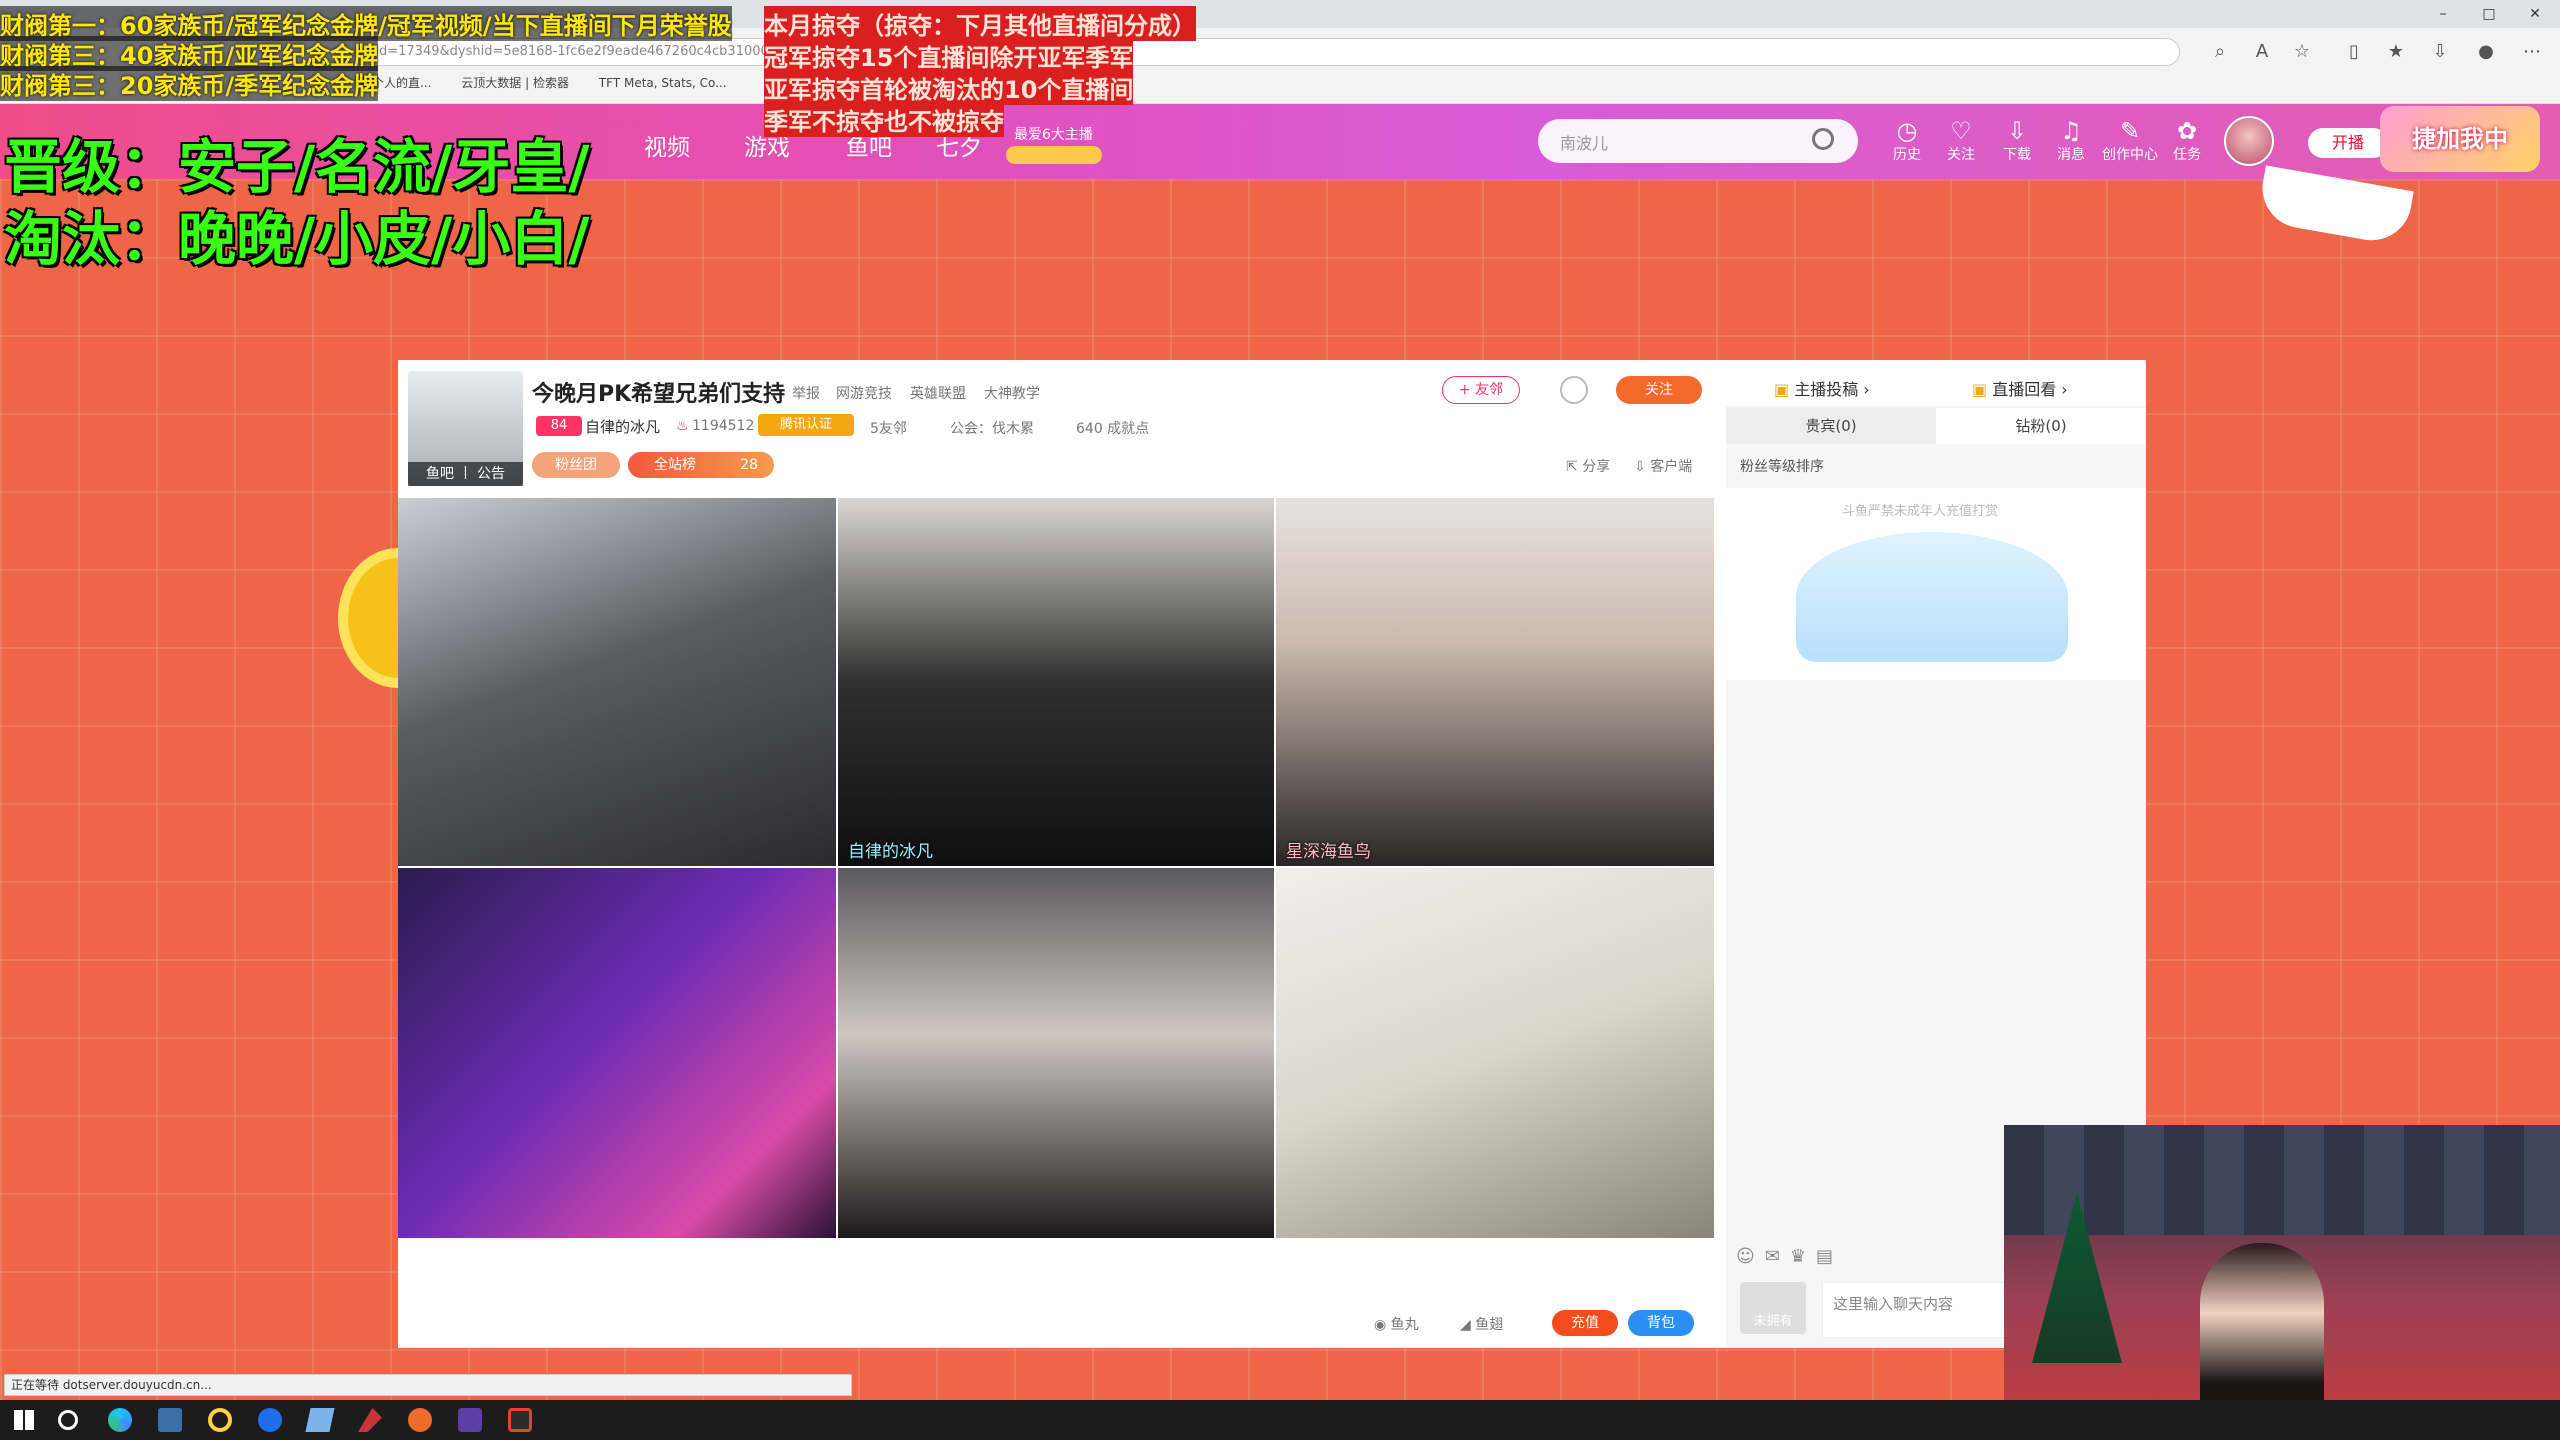 Image resolution: width=2560 pixels, height=1440 pixels. I want to click on tab-diamond: 钻粉(0), so click(2041, 426).